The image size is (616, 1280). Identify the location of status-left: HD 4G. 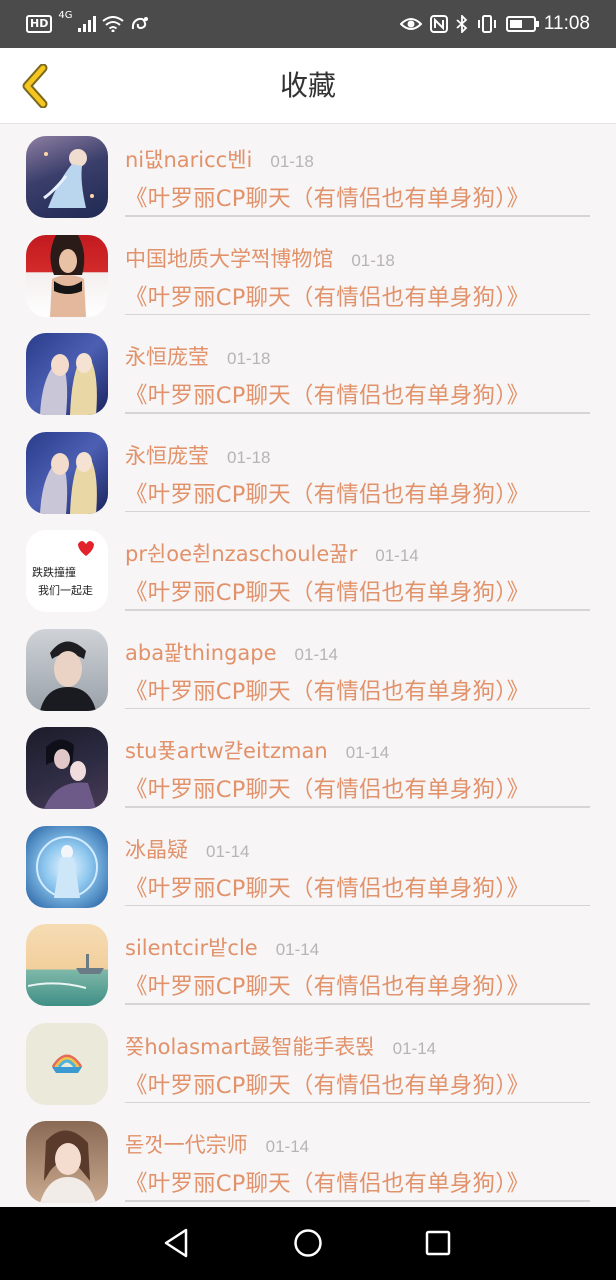
(88, 24).